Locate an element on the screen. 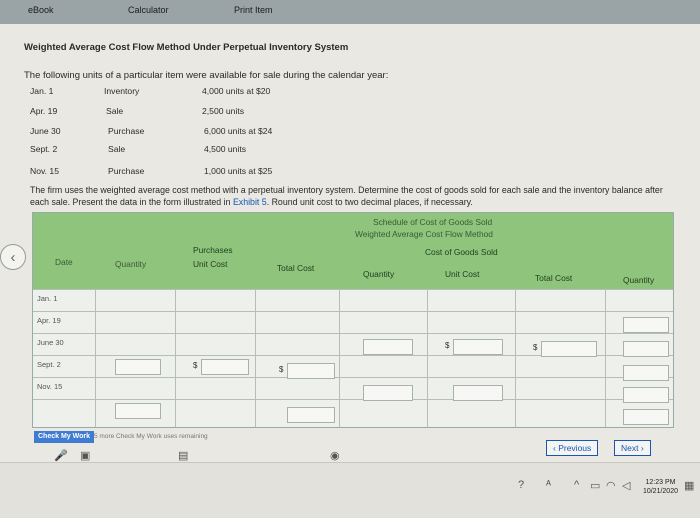 The width and height of the screenshot is (700, 518). back-arrow-button: ‹ is located at coordinates (13, 257).